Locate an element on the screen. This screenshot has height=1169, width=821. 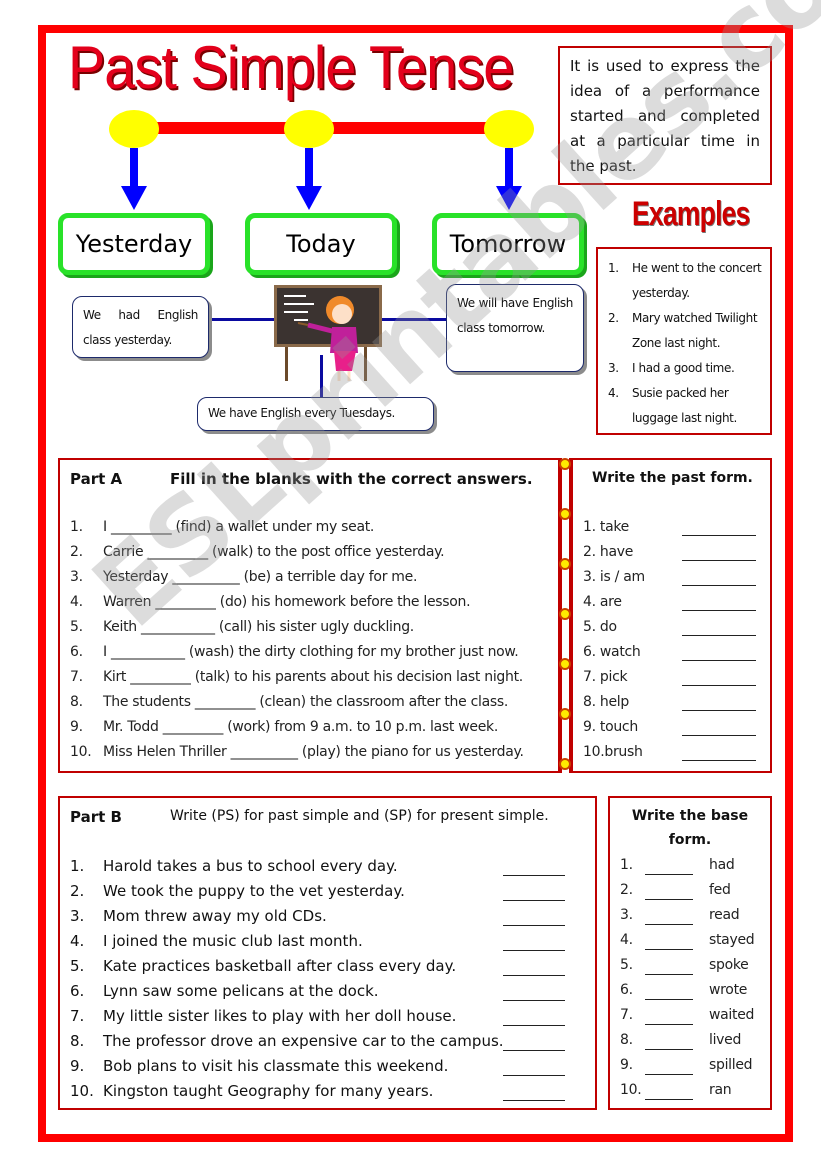
item-text: We took the puppy to the vet yesterday. is located at coordinates (254, 891).